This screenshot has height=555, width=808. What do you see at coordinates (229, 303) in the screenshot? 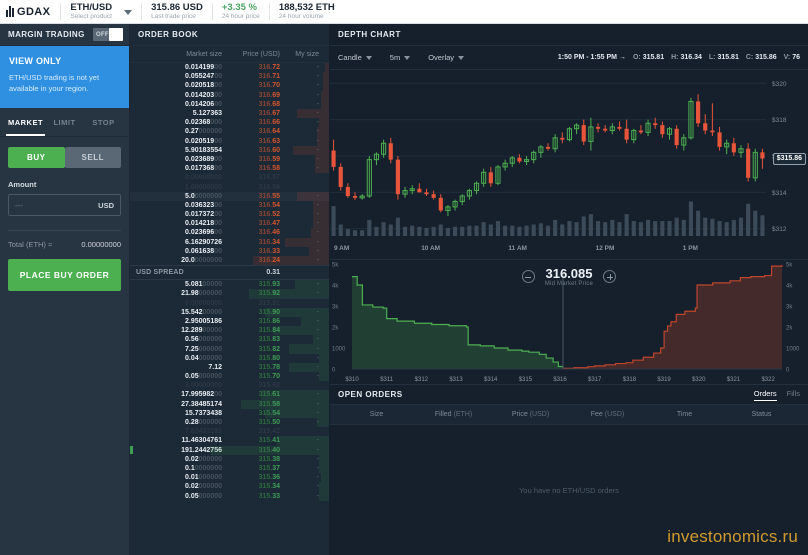
I see `order-book-row: 0.00000000 315.91` at bounding box center [229, 303].